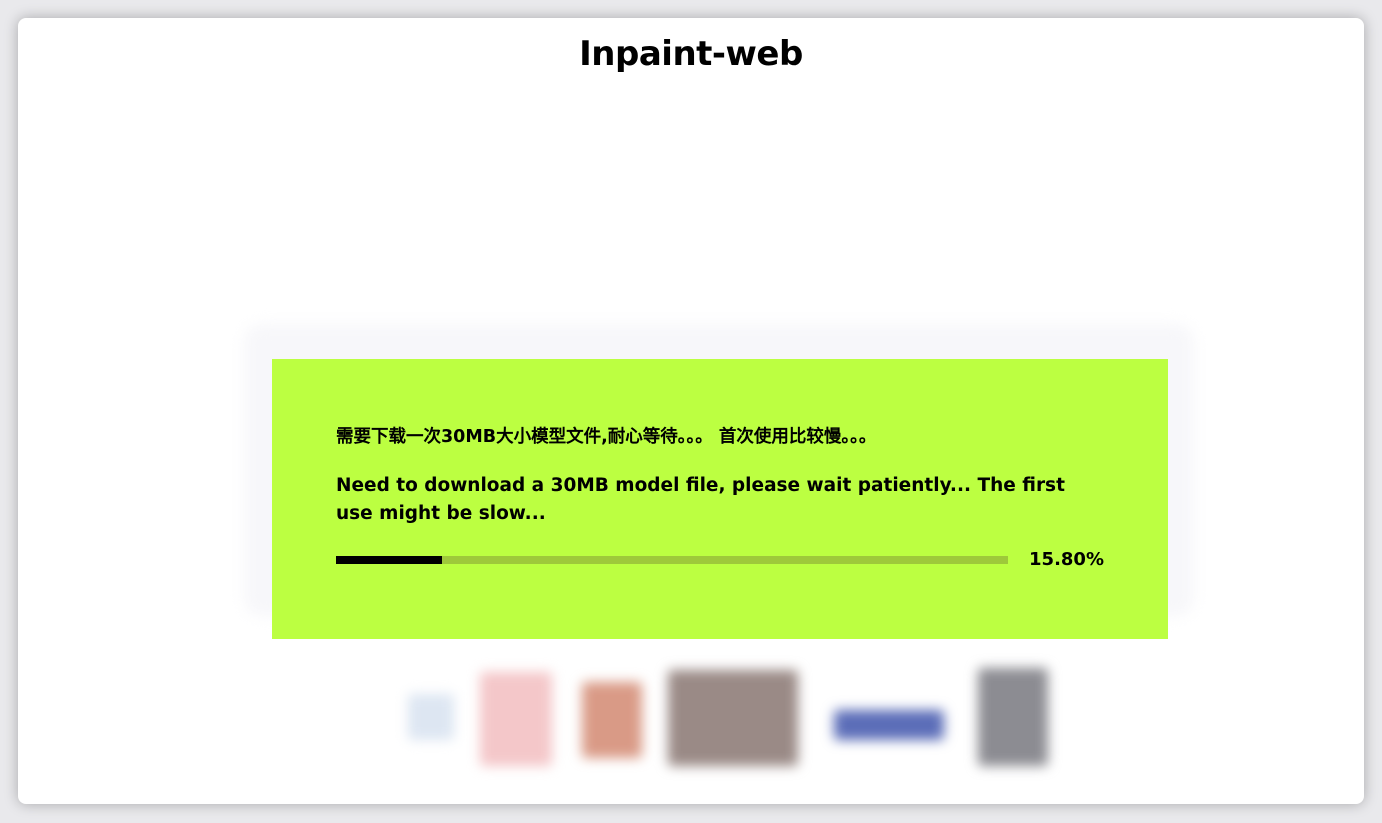  What do you see at coordinates (672, 560) in the screenshot?
I see `progress-bar-track` at bounding box center [672, 560].